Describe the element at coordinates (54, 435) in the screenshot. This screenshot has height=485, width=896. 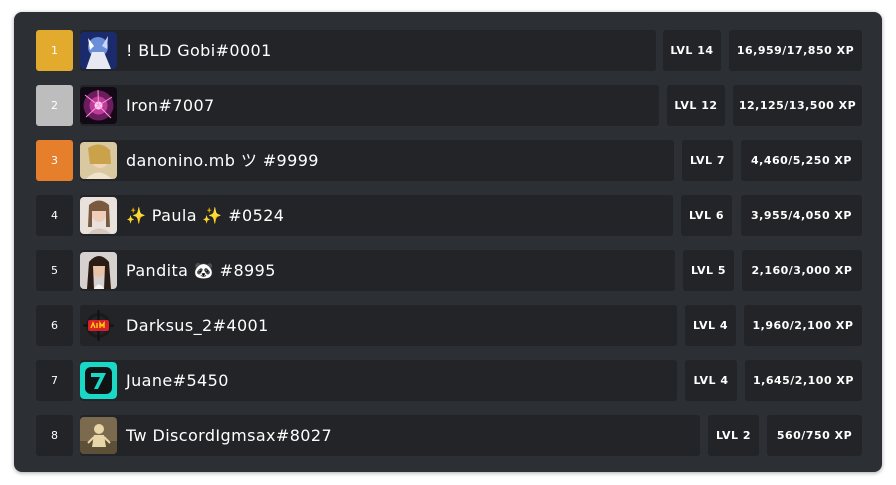
I see `rank-badge: 8` at that location.